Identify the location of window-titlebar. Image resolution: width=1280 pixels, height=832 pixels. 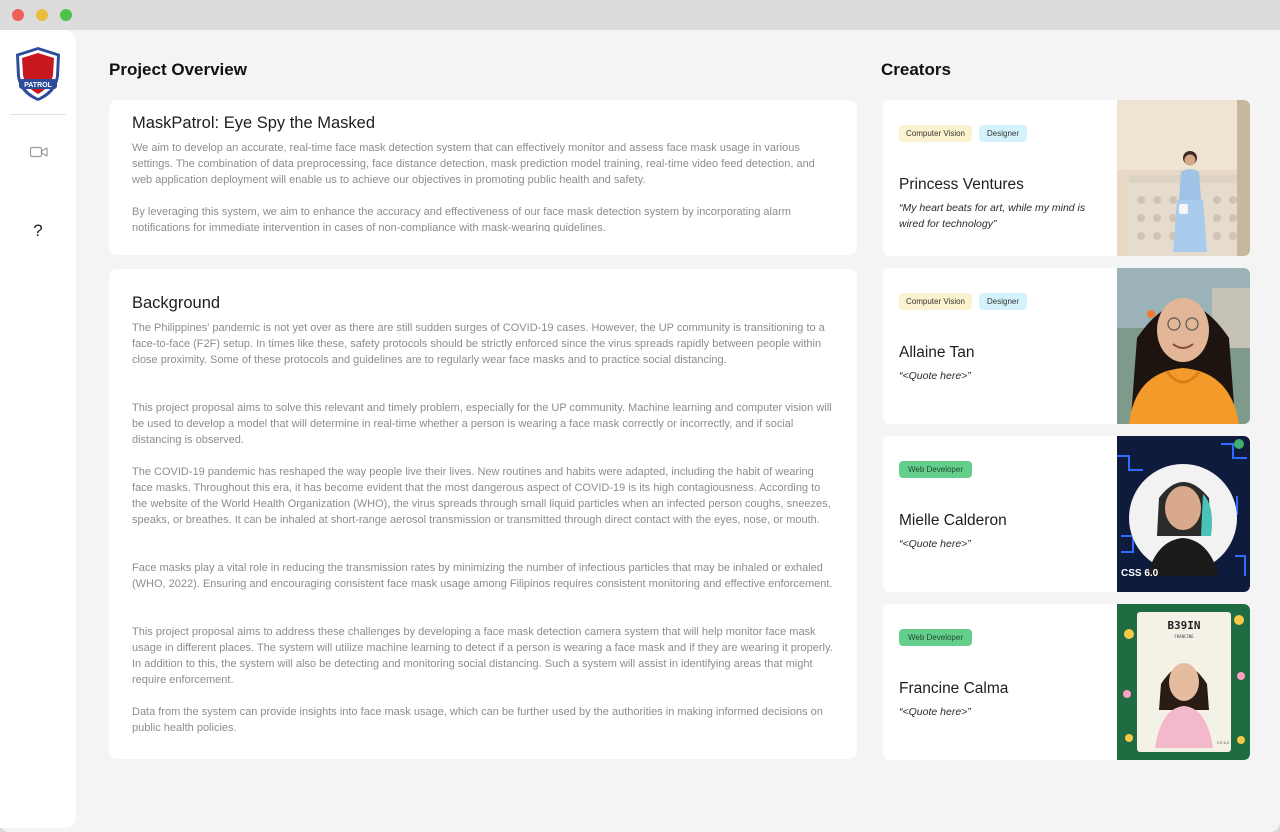
(640, 15).